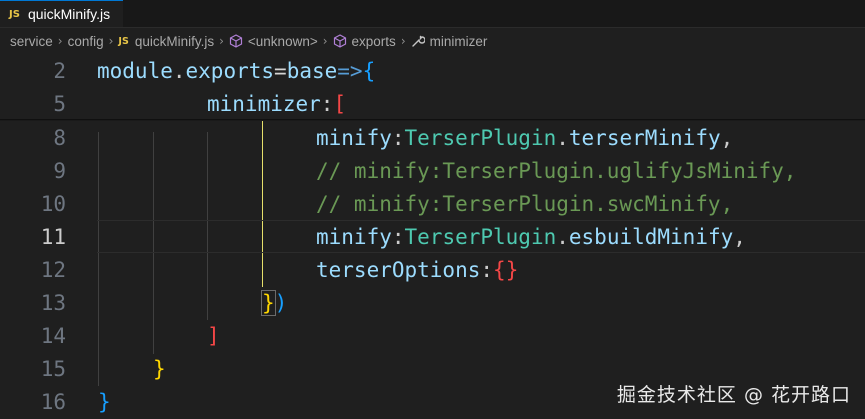  What do you see at coordinates (283, 41) in the screenshot?
I see `breadcrumb-item-unknown: <unknown>` at bounding box center [283, 41].